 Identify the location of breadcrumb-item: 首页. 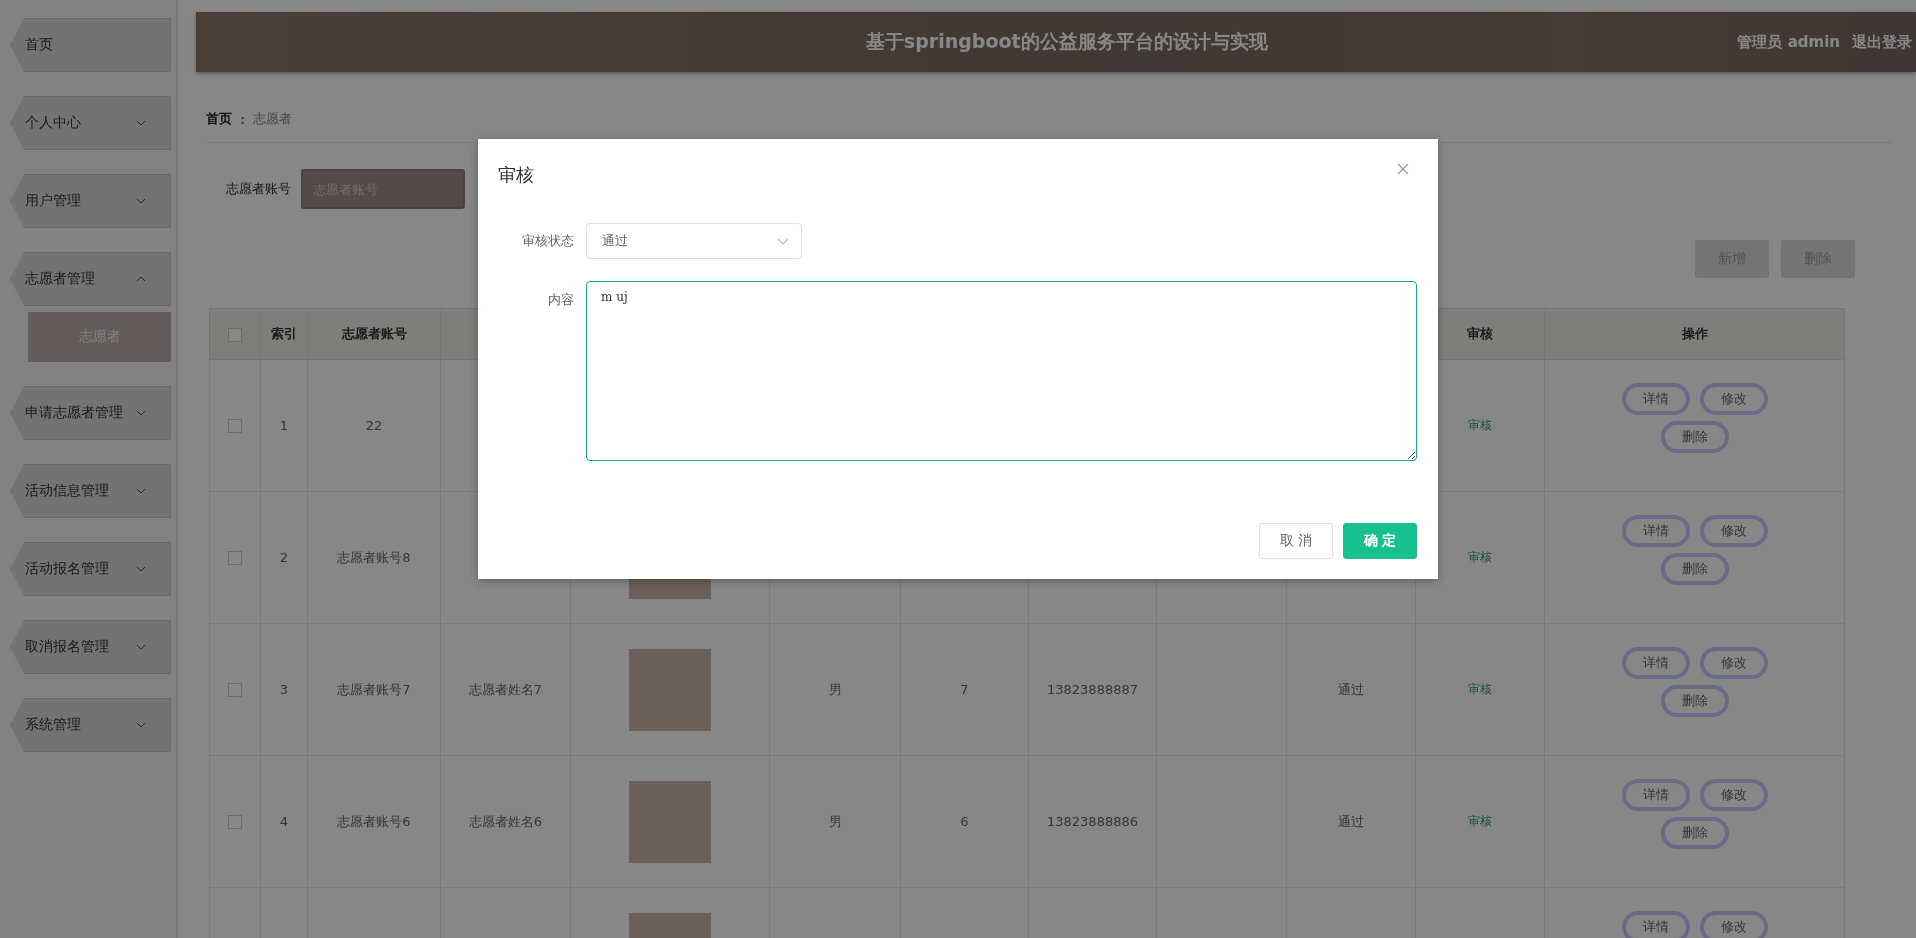
(219, 119).